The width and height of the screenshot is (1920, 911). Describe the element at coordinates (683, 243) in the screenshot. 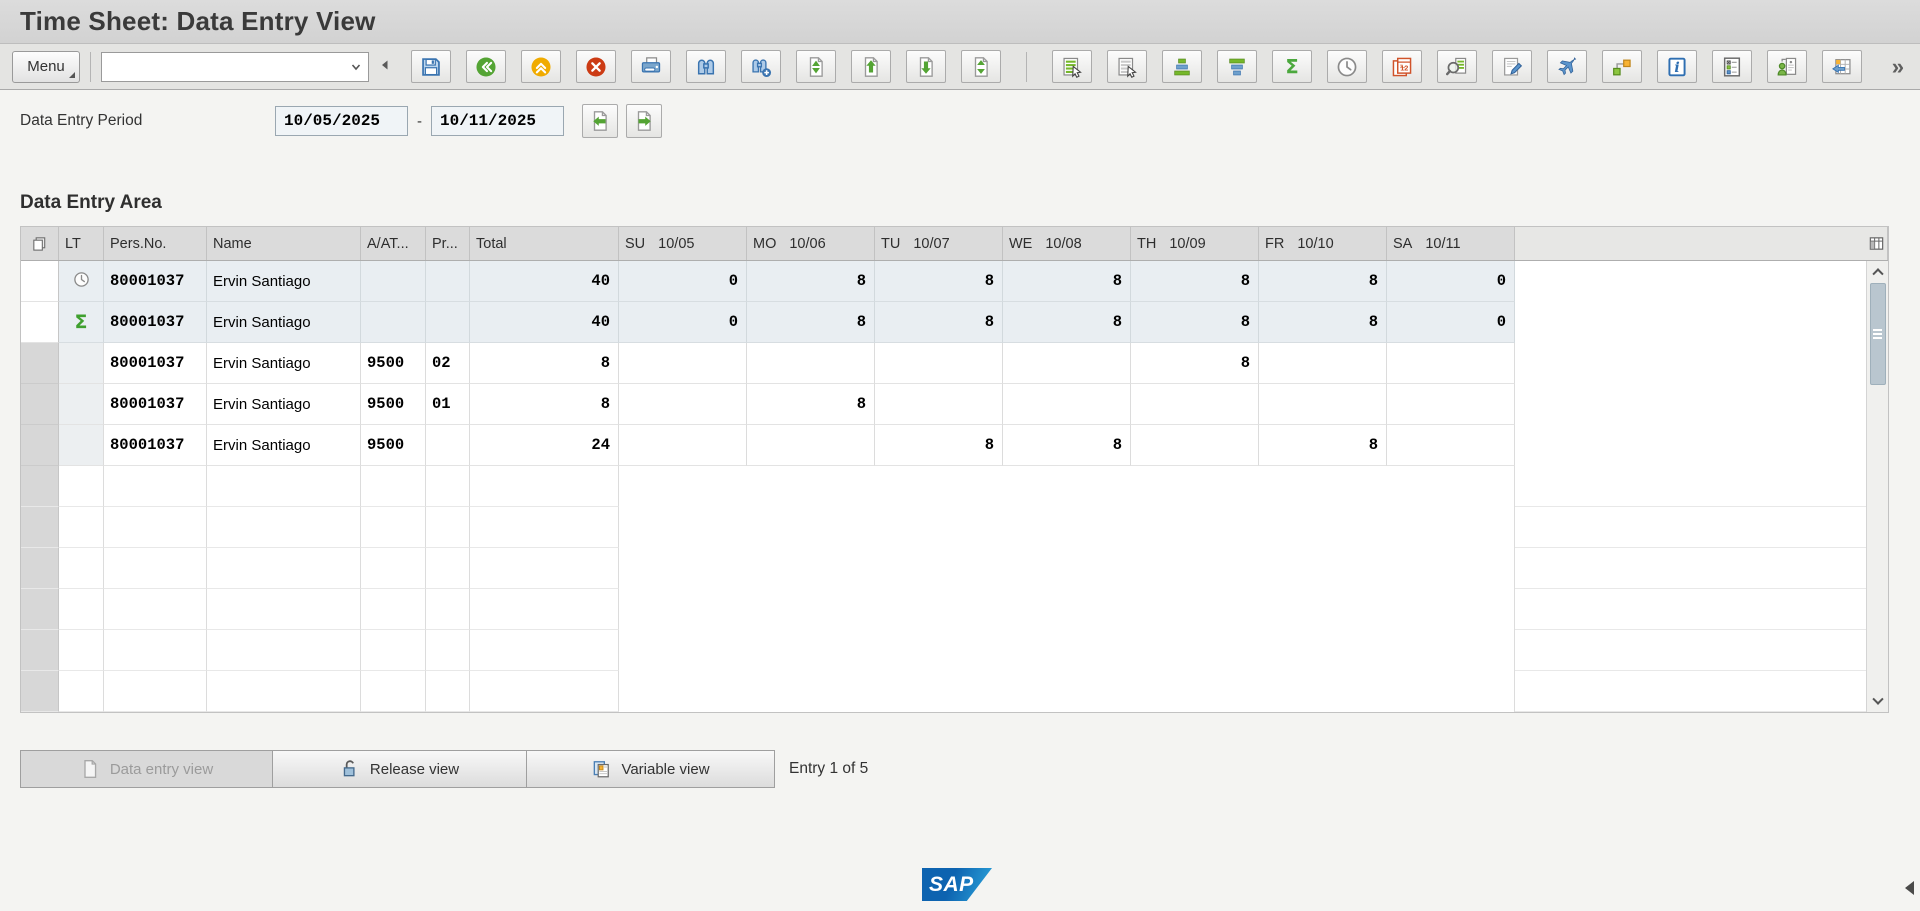

I see `column-header-su: SU 10/05` at that location.